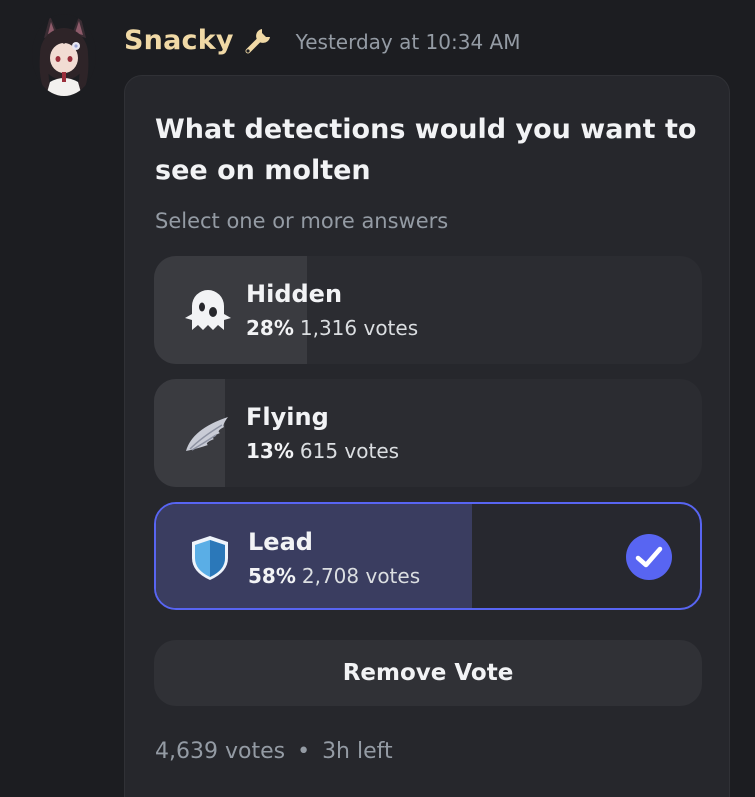  What do you see at coordinates (210, 558) in the screenshot?
I see `shield-icon` at bounding box center [210, 558].